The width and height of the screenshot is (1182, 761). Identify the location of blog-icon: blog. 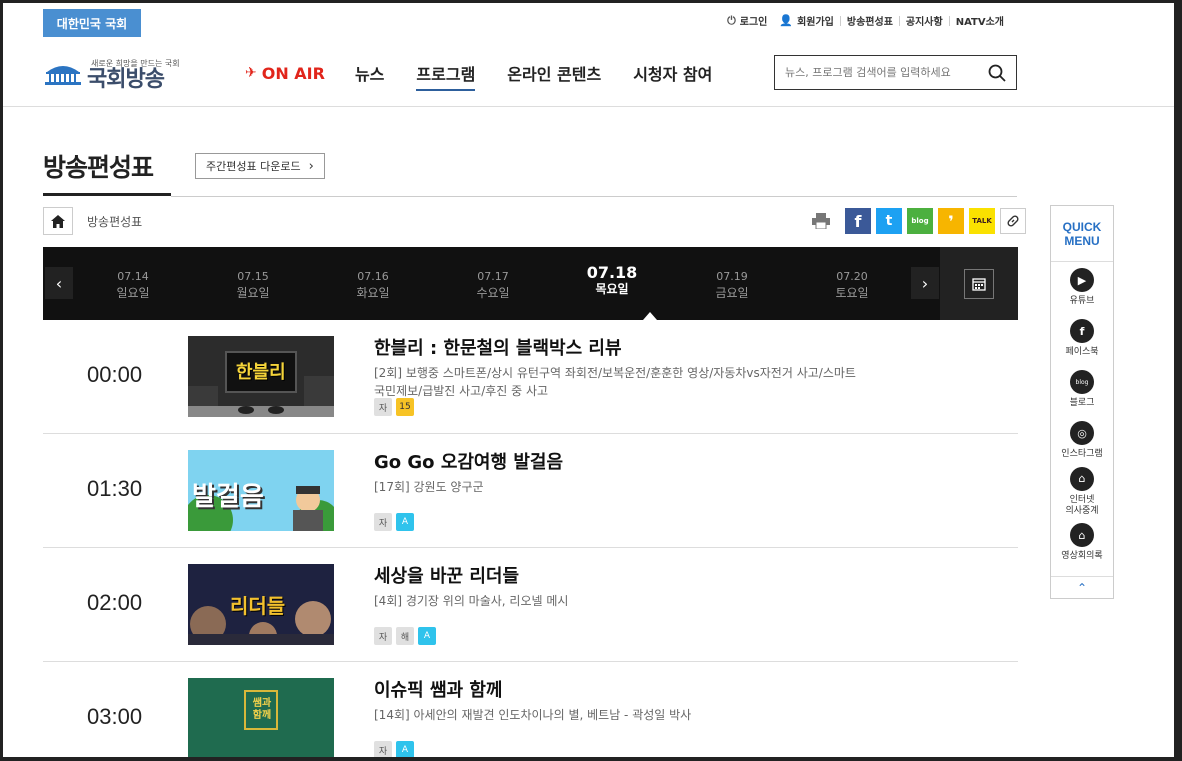
(1082, 382).